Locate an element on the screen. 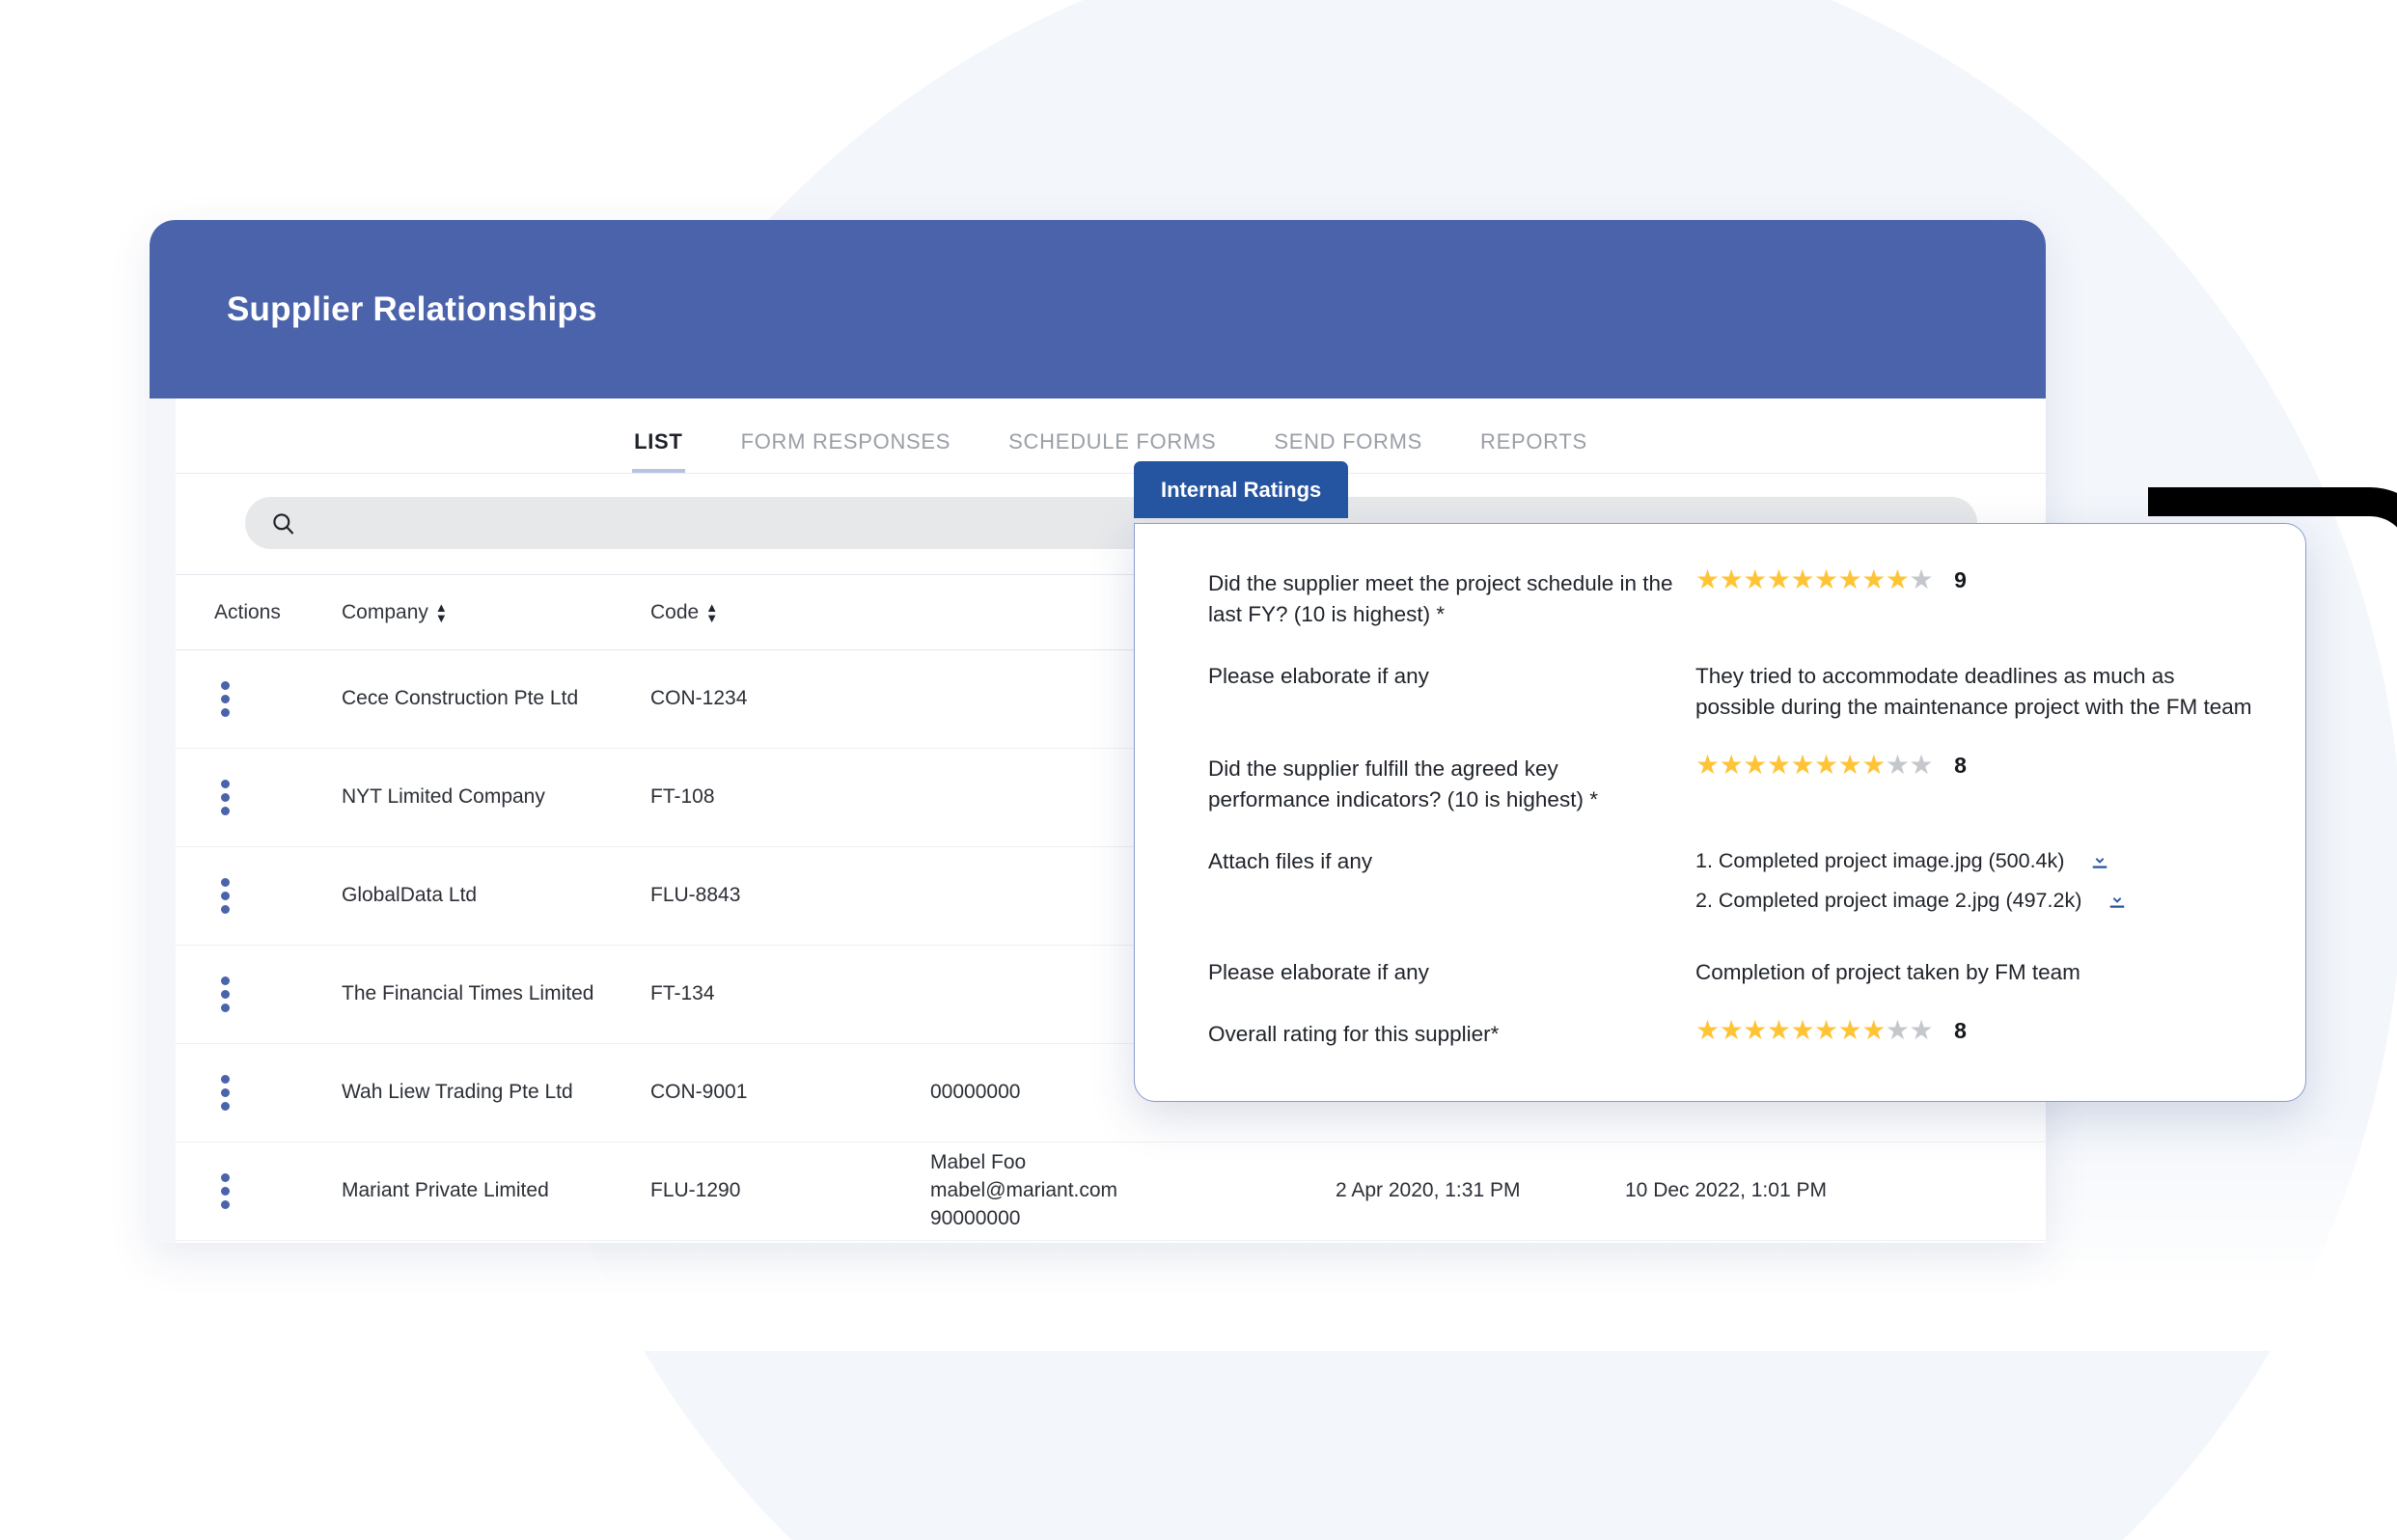 This screenshot has width=2397, height=1540. search-icon is located at coordinates (283, 523).